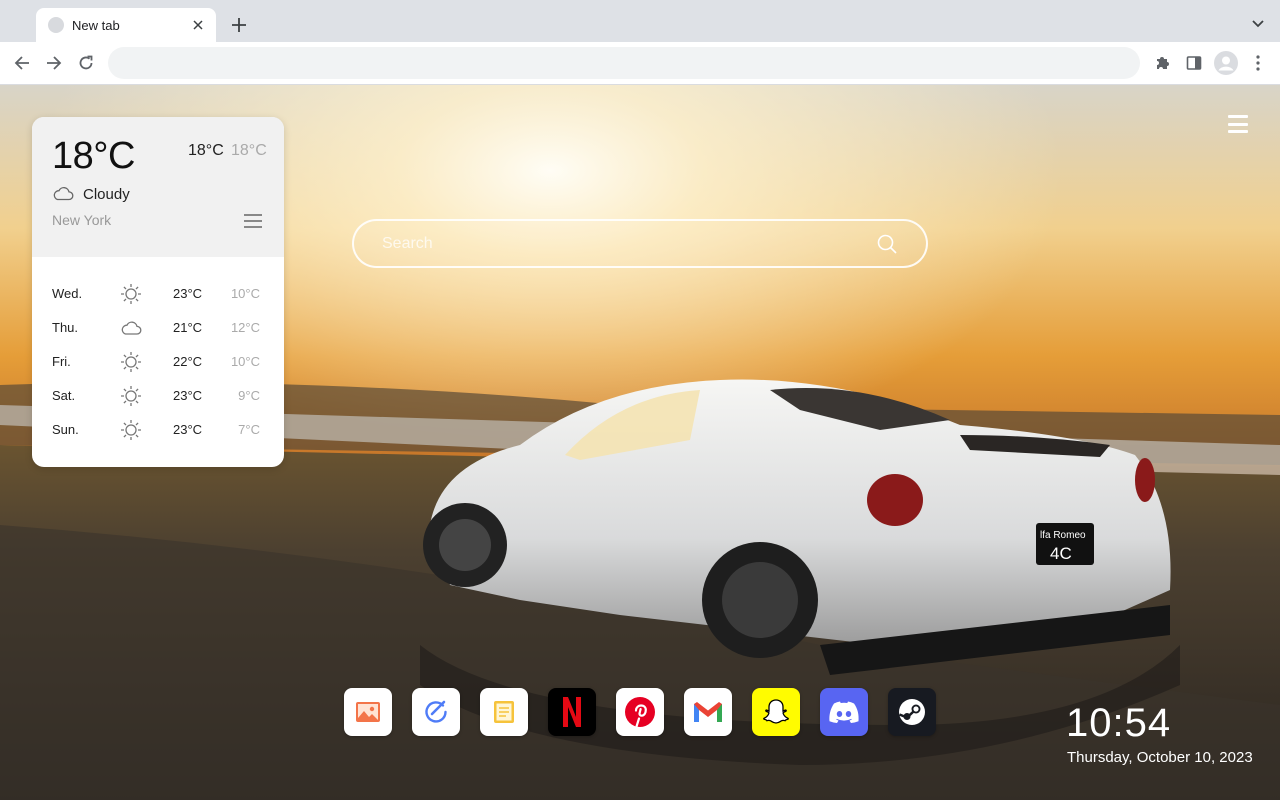 This screenshot has height=800, width=1280. I want to click on page-menu-button, so click(1238, 124).